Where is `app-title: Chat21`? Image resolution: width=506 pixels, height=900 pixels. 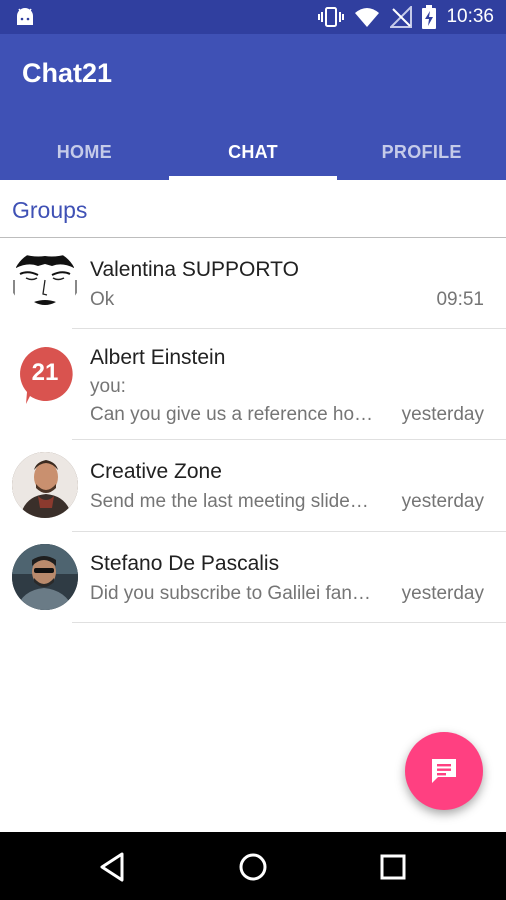
app-title: Chat21 is located at coordinates (67, 73).